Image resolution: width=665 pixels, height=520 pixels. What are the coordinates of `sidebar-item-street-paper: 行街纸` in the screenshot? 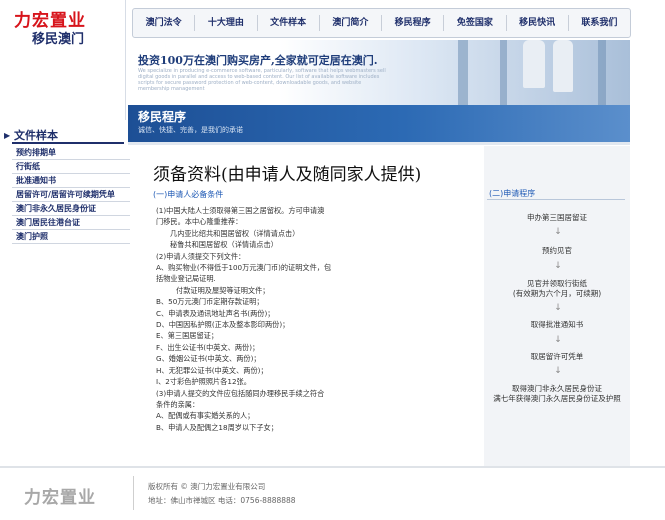 It's located at (71, 167).